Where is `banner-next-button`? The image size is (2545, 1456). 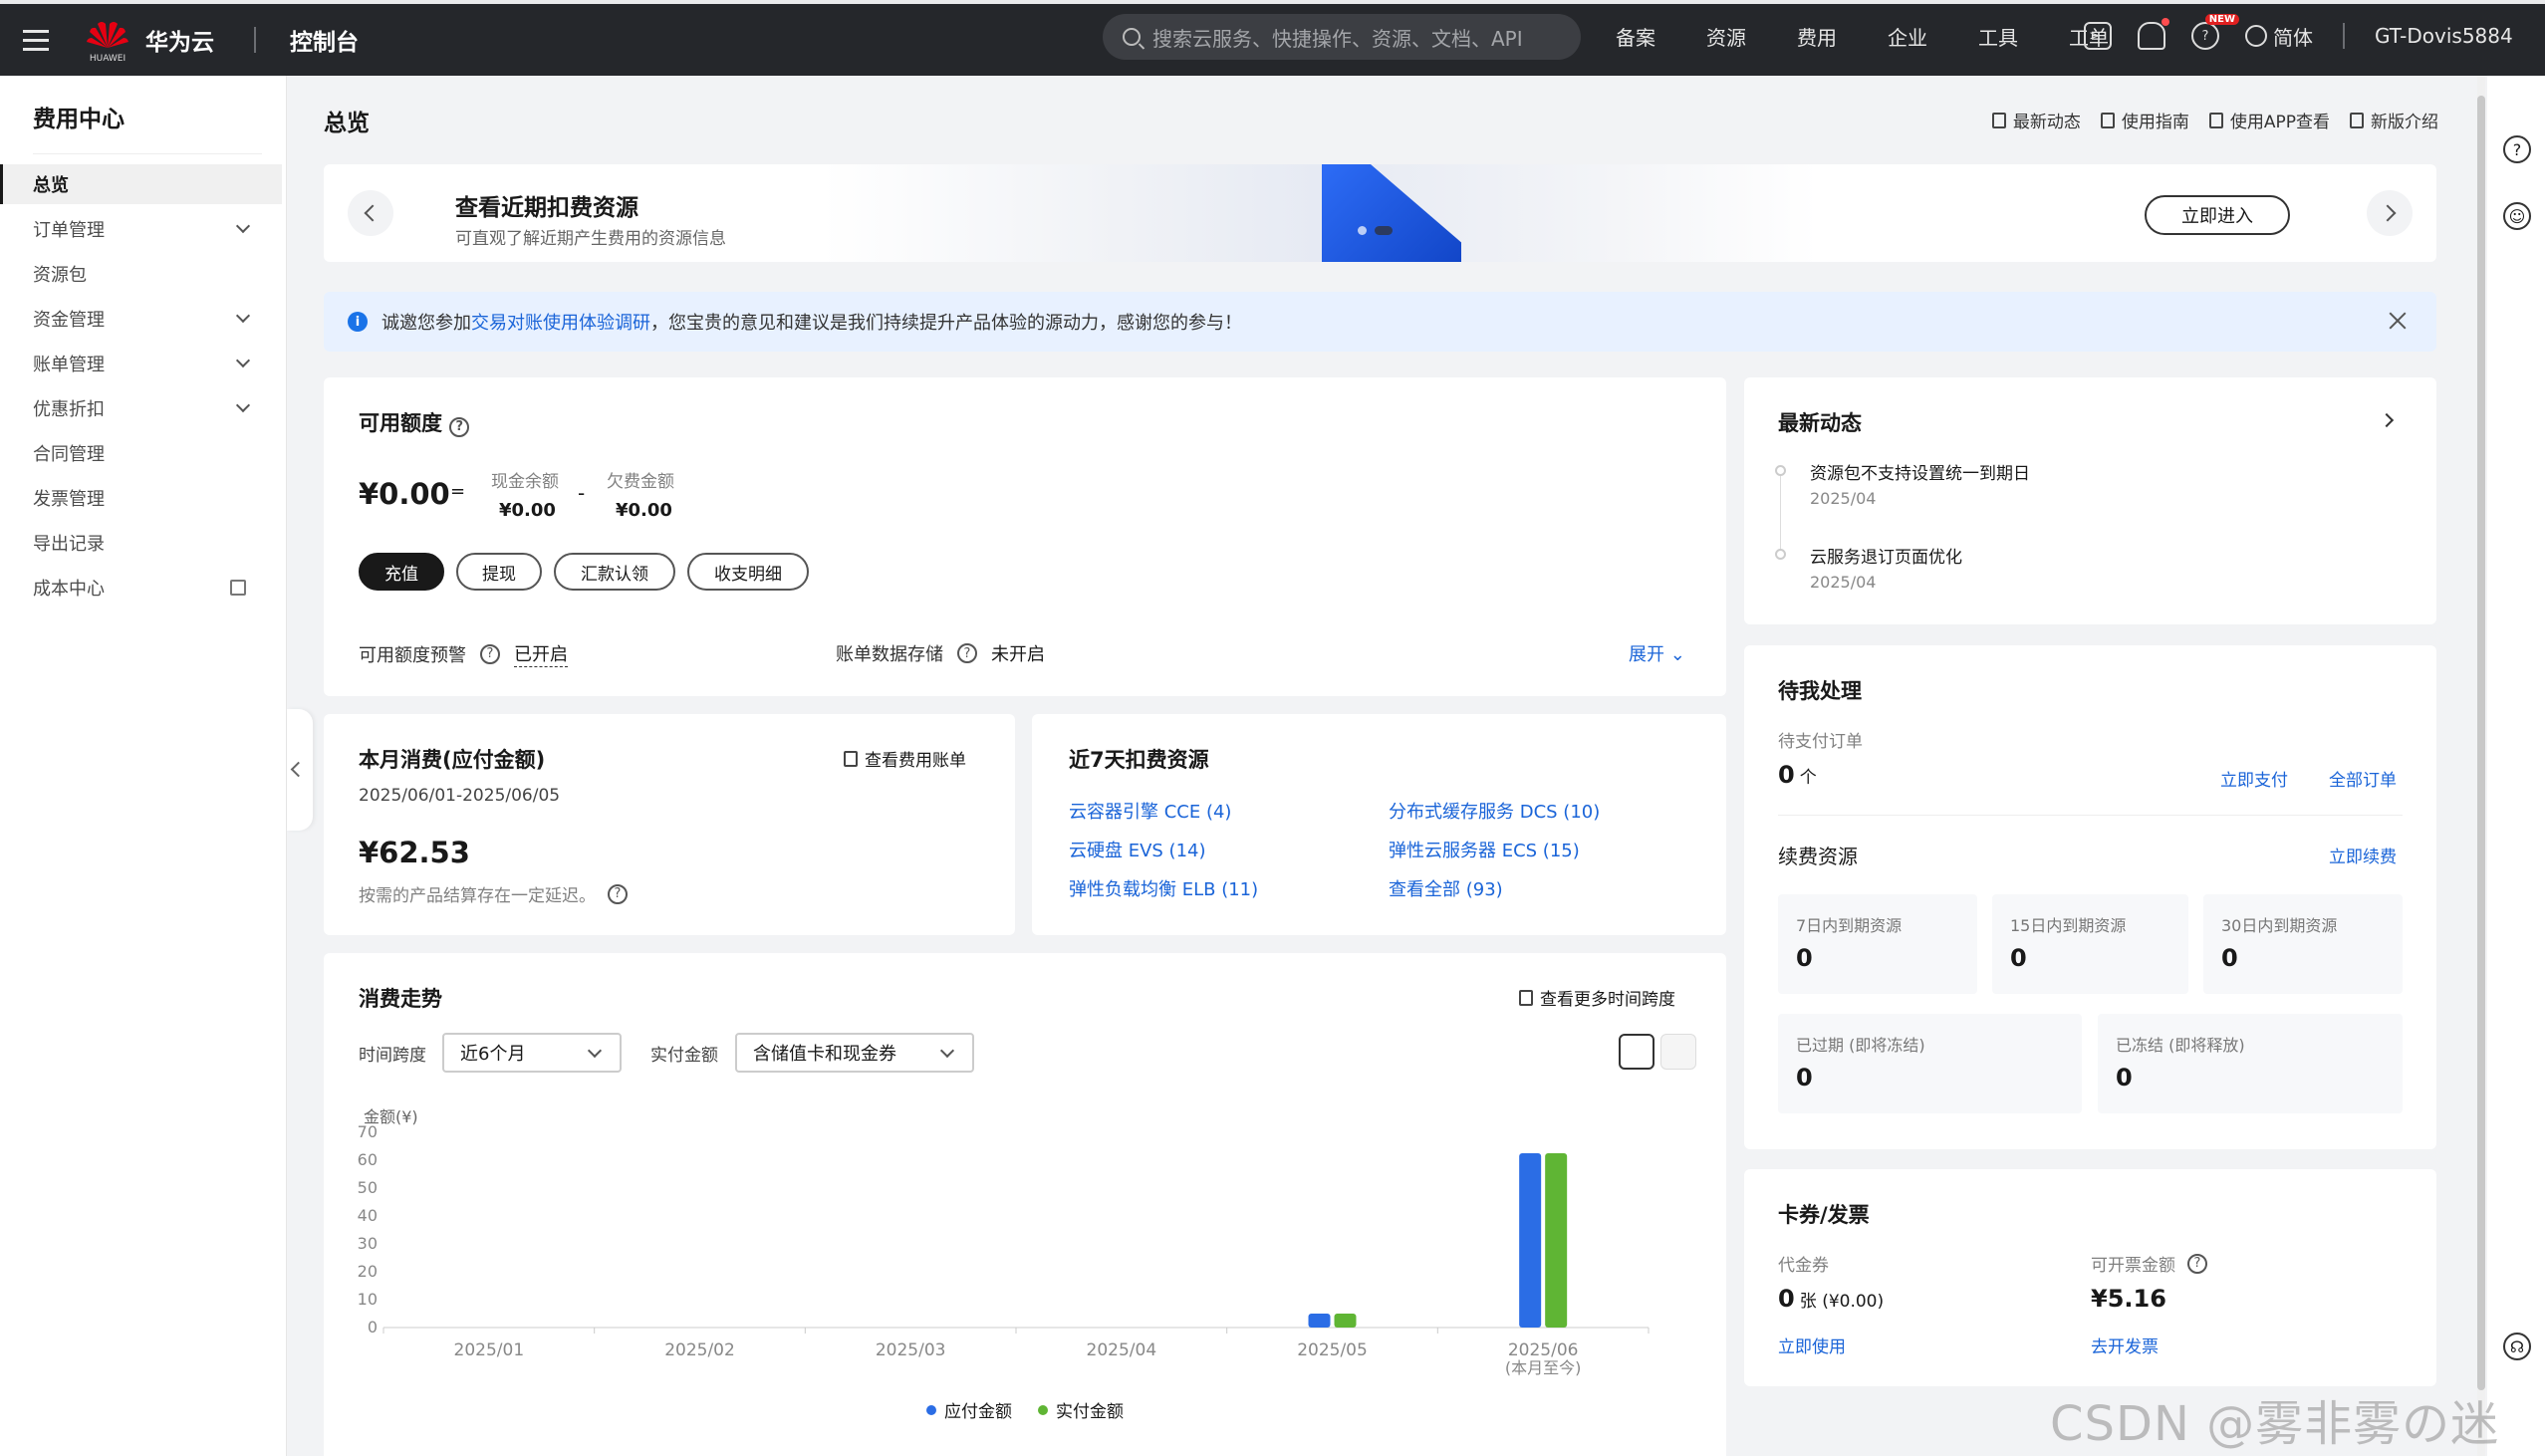
banner-next-button is located at coordinates (2390, 213).